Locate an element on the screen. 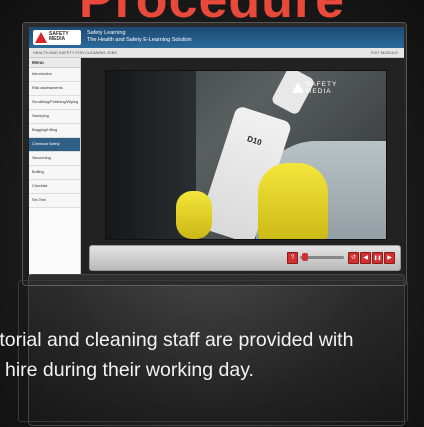 The width and height of the screenshot is (424, 427). help-button: ? is located at coordinates (292, 258).